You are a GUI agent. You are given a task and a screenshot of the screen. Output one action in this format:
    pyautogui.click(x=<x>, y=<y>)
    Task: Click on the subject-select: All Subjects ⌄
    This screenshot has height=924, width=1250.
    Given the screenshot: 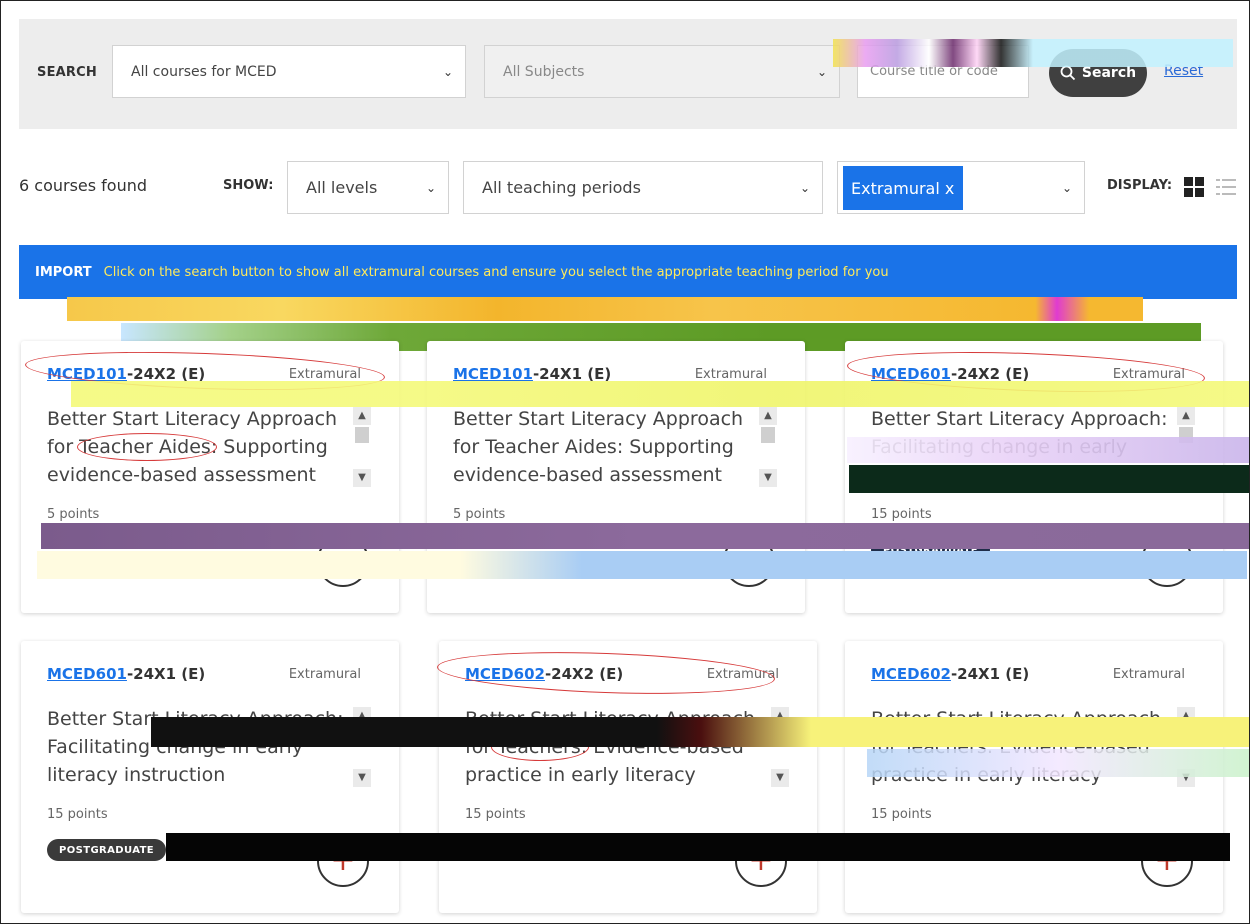 What is the action you would take?
    pyautogui.click(x=662, y=71)
    